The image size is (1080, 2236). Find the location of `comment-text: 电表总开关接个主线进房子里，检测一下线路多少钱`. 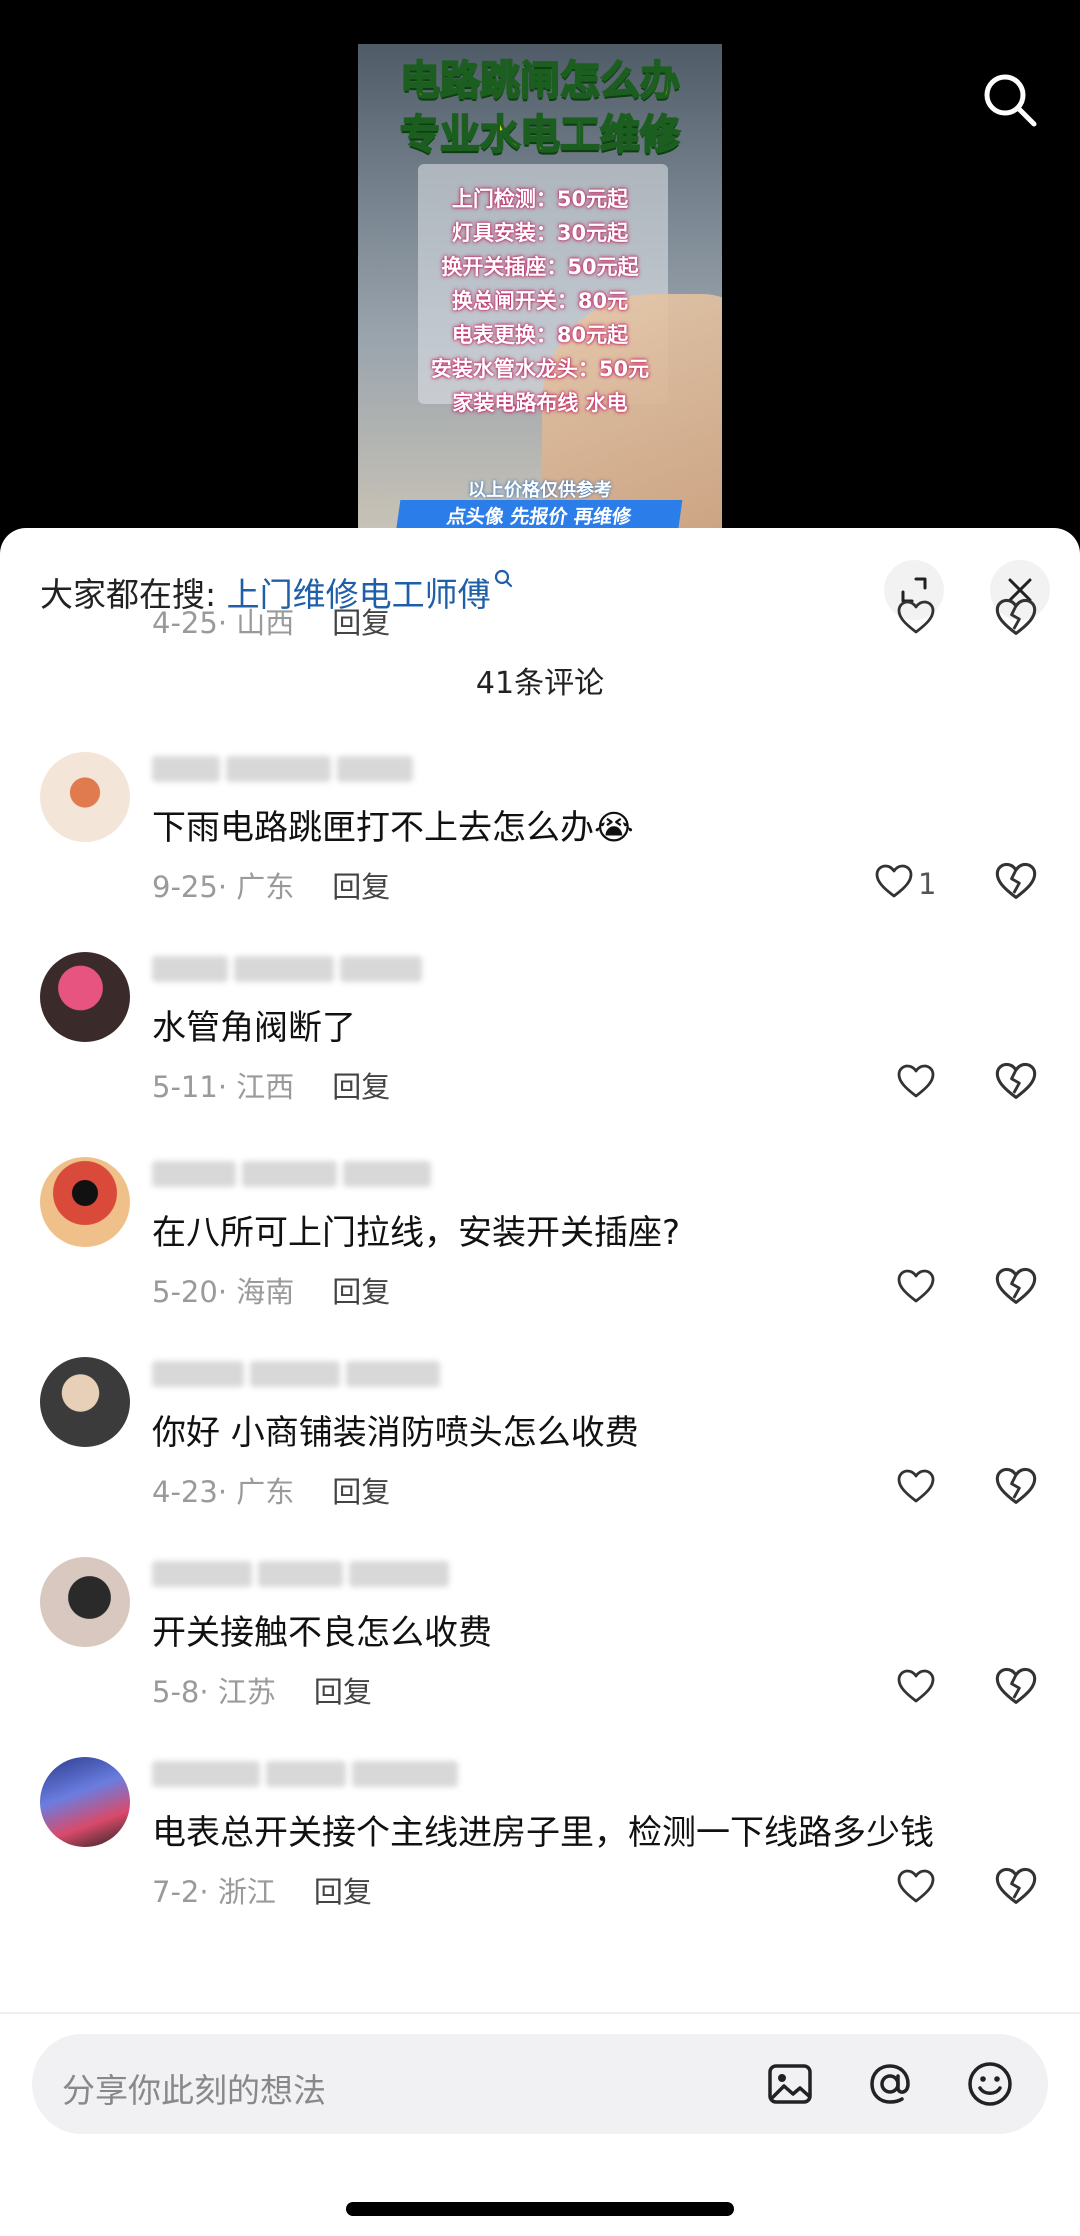

comment-text: 电表总开关接个主线进房子里，检测一下线路多少钱 is located at coordinates (543, 1833).